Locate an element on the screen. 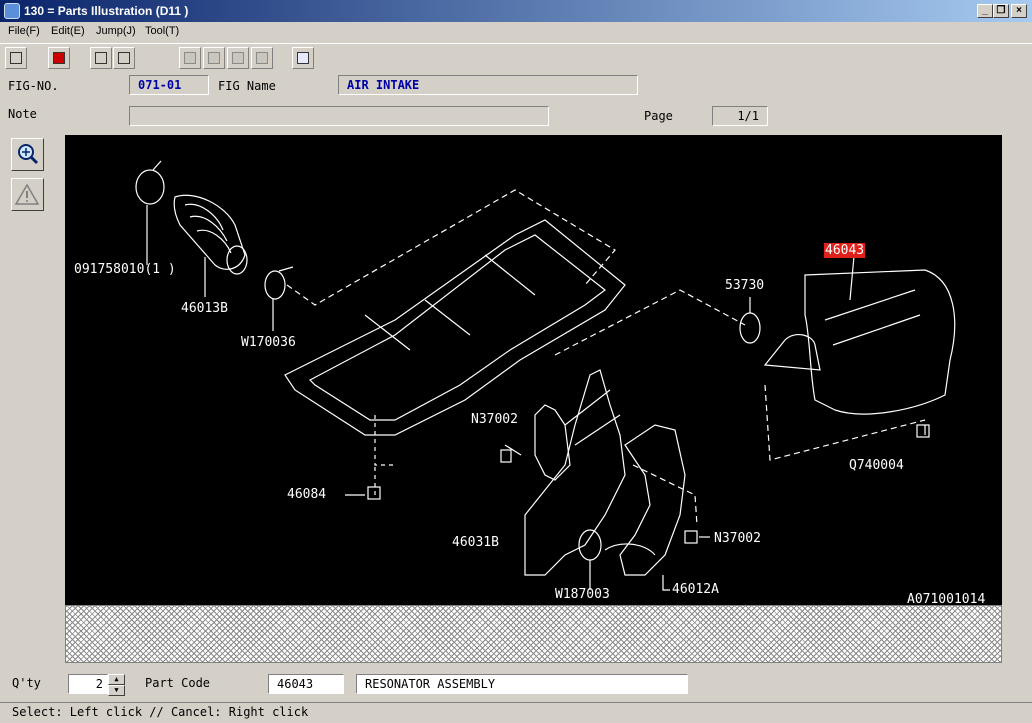  part-label: W187003 is located at coordinates (582, 594).